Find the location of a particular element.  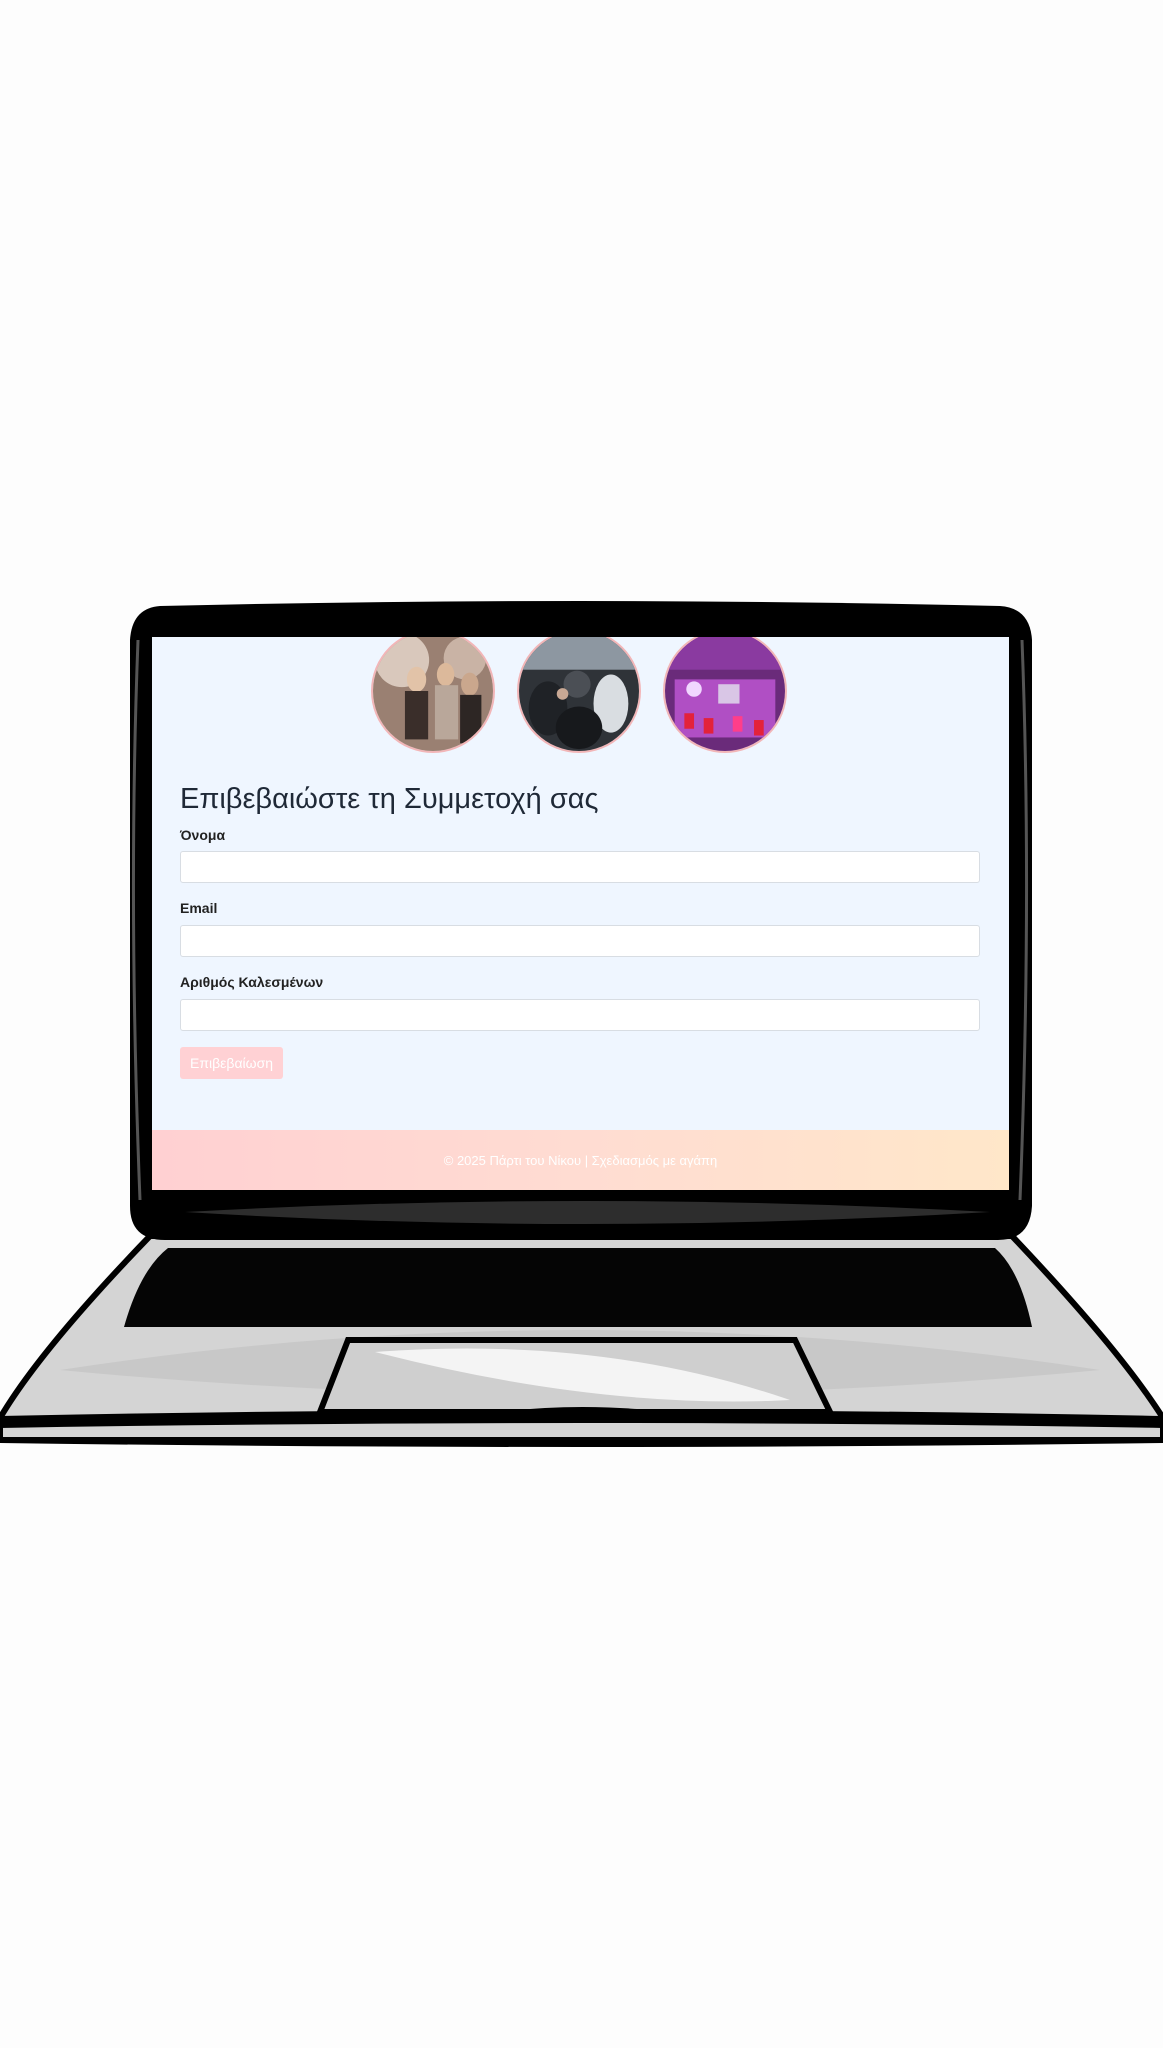

email-input is located at coordinates (580, 941).